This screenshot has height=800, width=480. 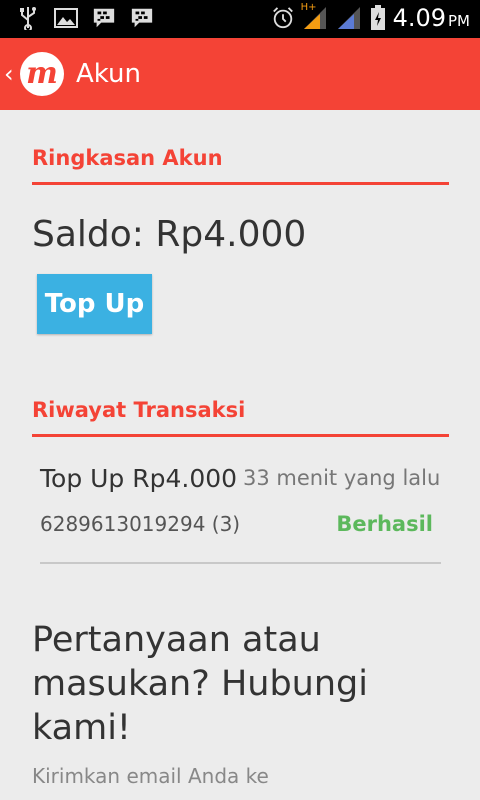 What do you see at coordinates (66, 18) in the screenshot?
I see `image-icon` at bounding box center [66, 18].